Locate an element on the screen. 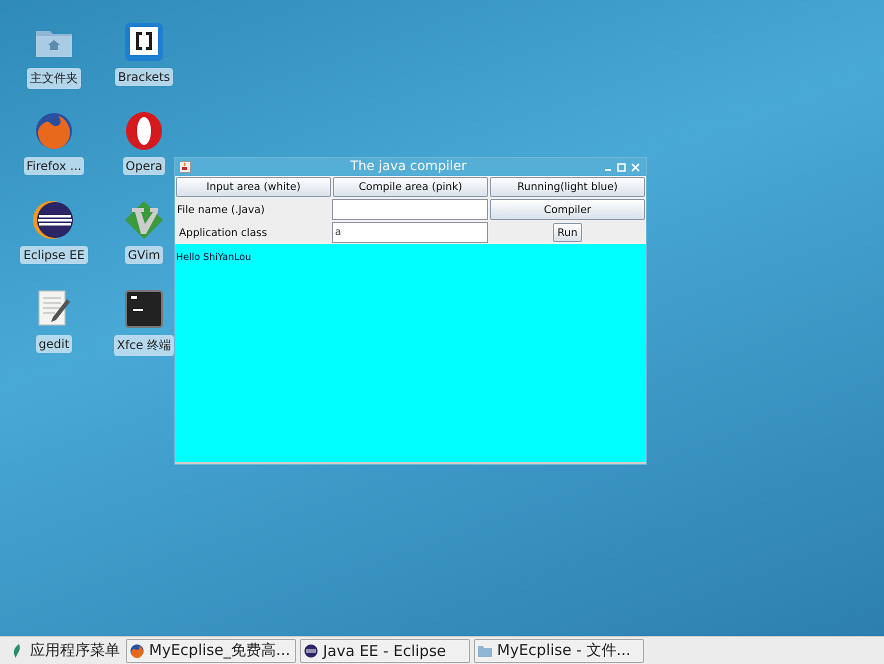 Image resolution: width=884 pixels, height=664 pixels. field-label: Application class is located at coordinates (223, 233).